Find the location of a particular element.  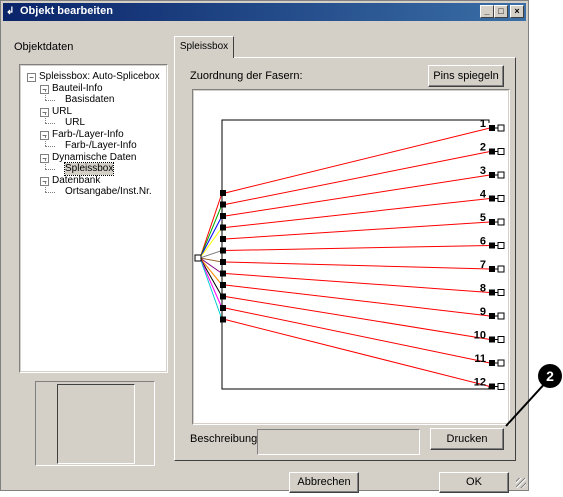

app-icon: ↲ is located at coordinates (10, 11).